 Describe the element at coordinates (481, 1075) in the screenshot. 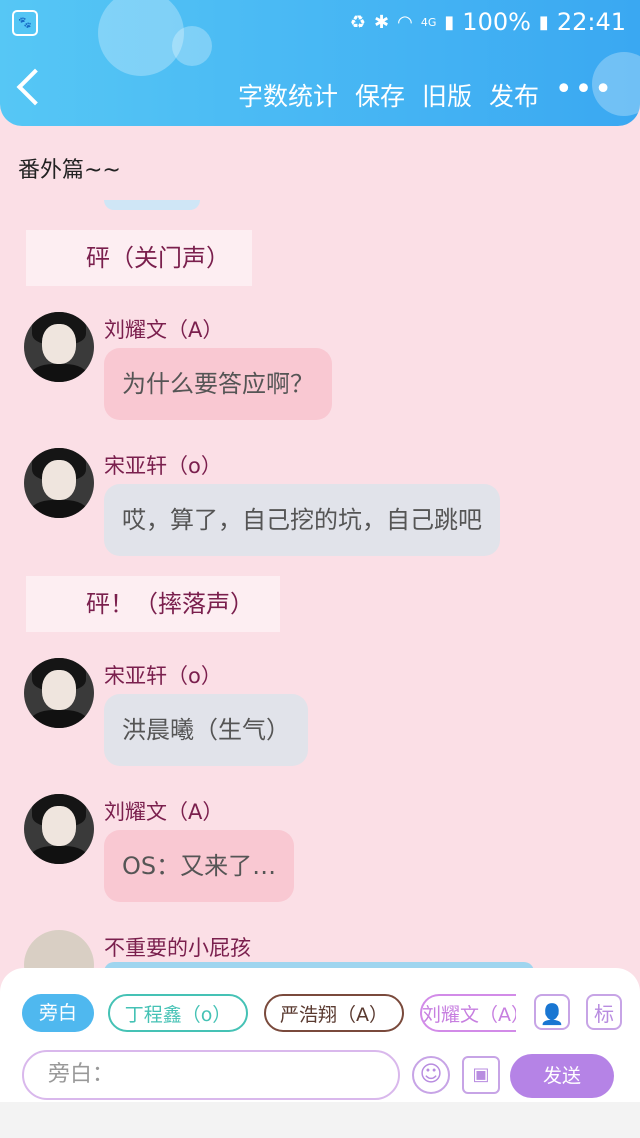

I see `image-icon: ▣` at that location.